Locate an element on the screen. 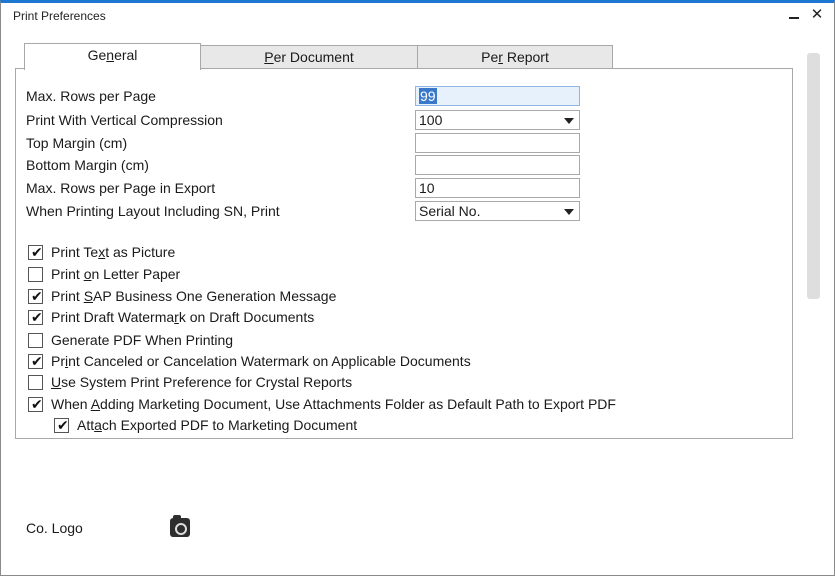 This screenshot has width=835, height=576. top-margin-label: Top Margin (cm) is located at coordinates (77, 143).